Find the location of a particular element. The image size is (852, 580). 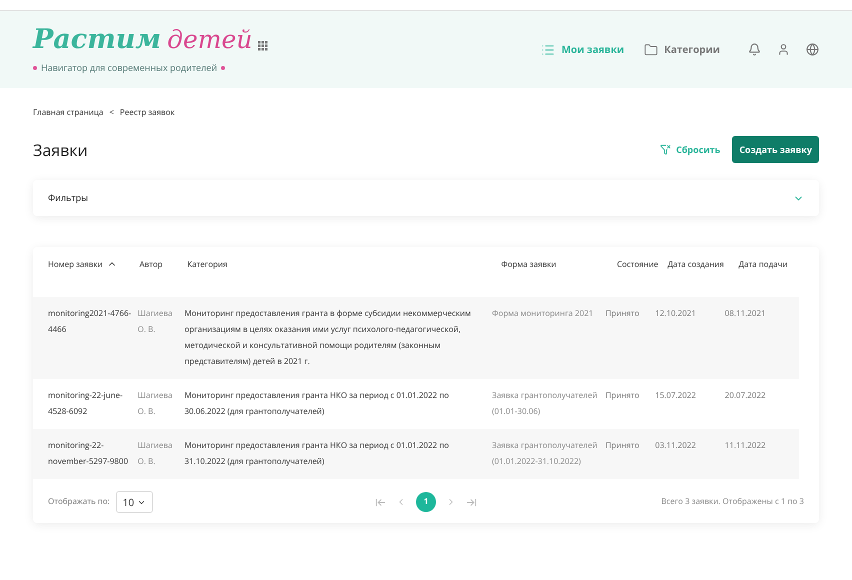

bell-icon is located at coordinates (754, 49).